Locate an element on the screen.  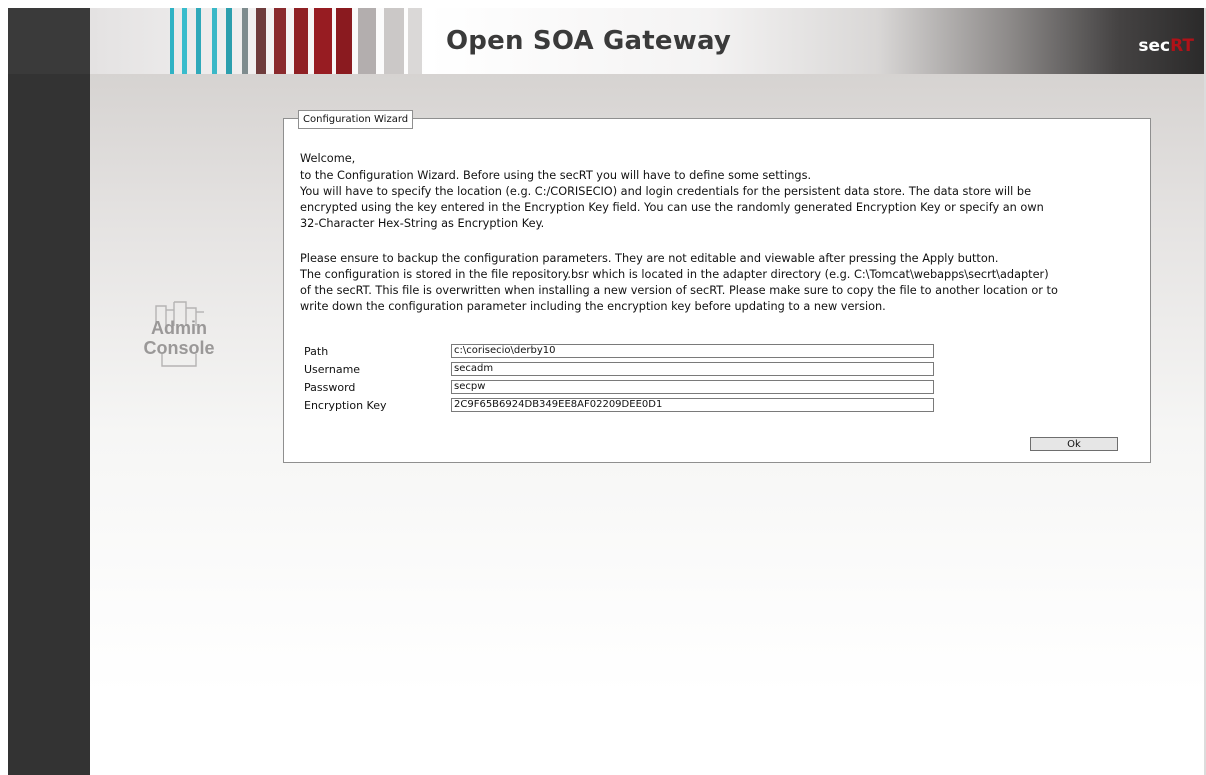
admin-console-text: Admin Console is located at coordinates (179, 338).